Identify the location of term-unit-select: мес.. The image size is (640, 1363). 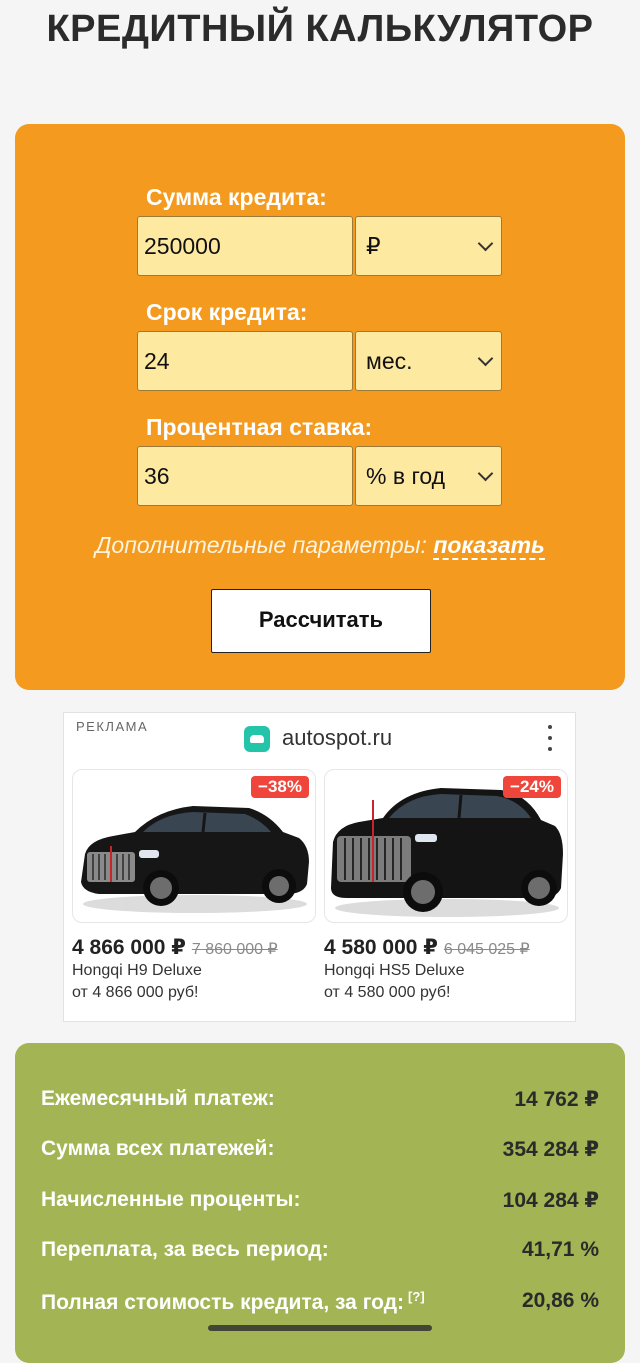
(428, 361).